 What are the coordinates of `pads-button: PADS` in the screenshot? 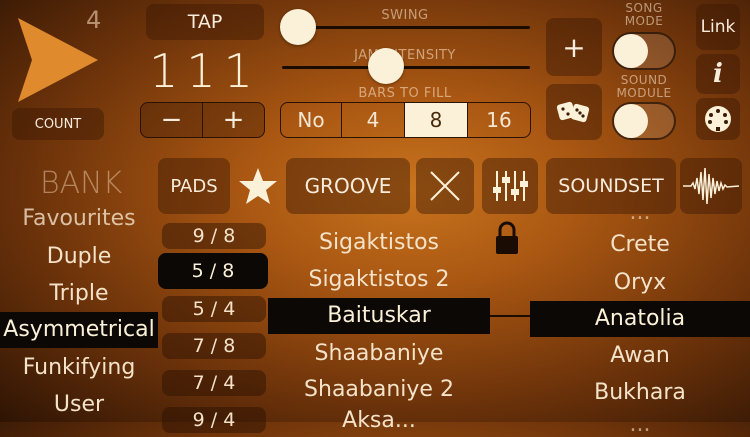 It's located at (194, 186).